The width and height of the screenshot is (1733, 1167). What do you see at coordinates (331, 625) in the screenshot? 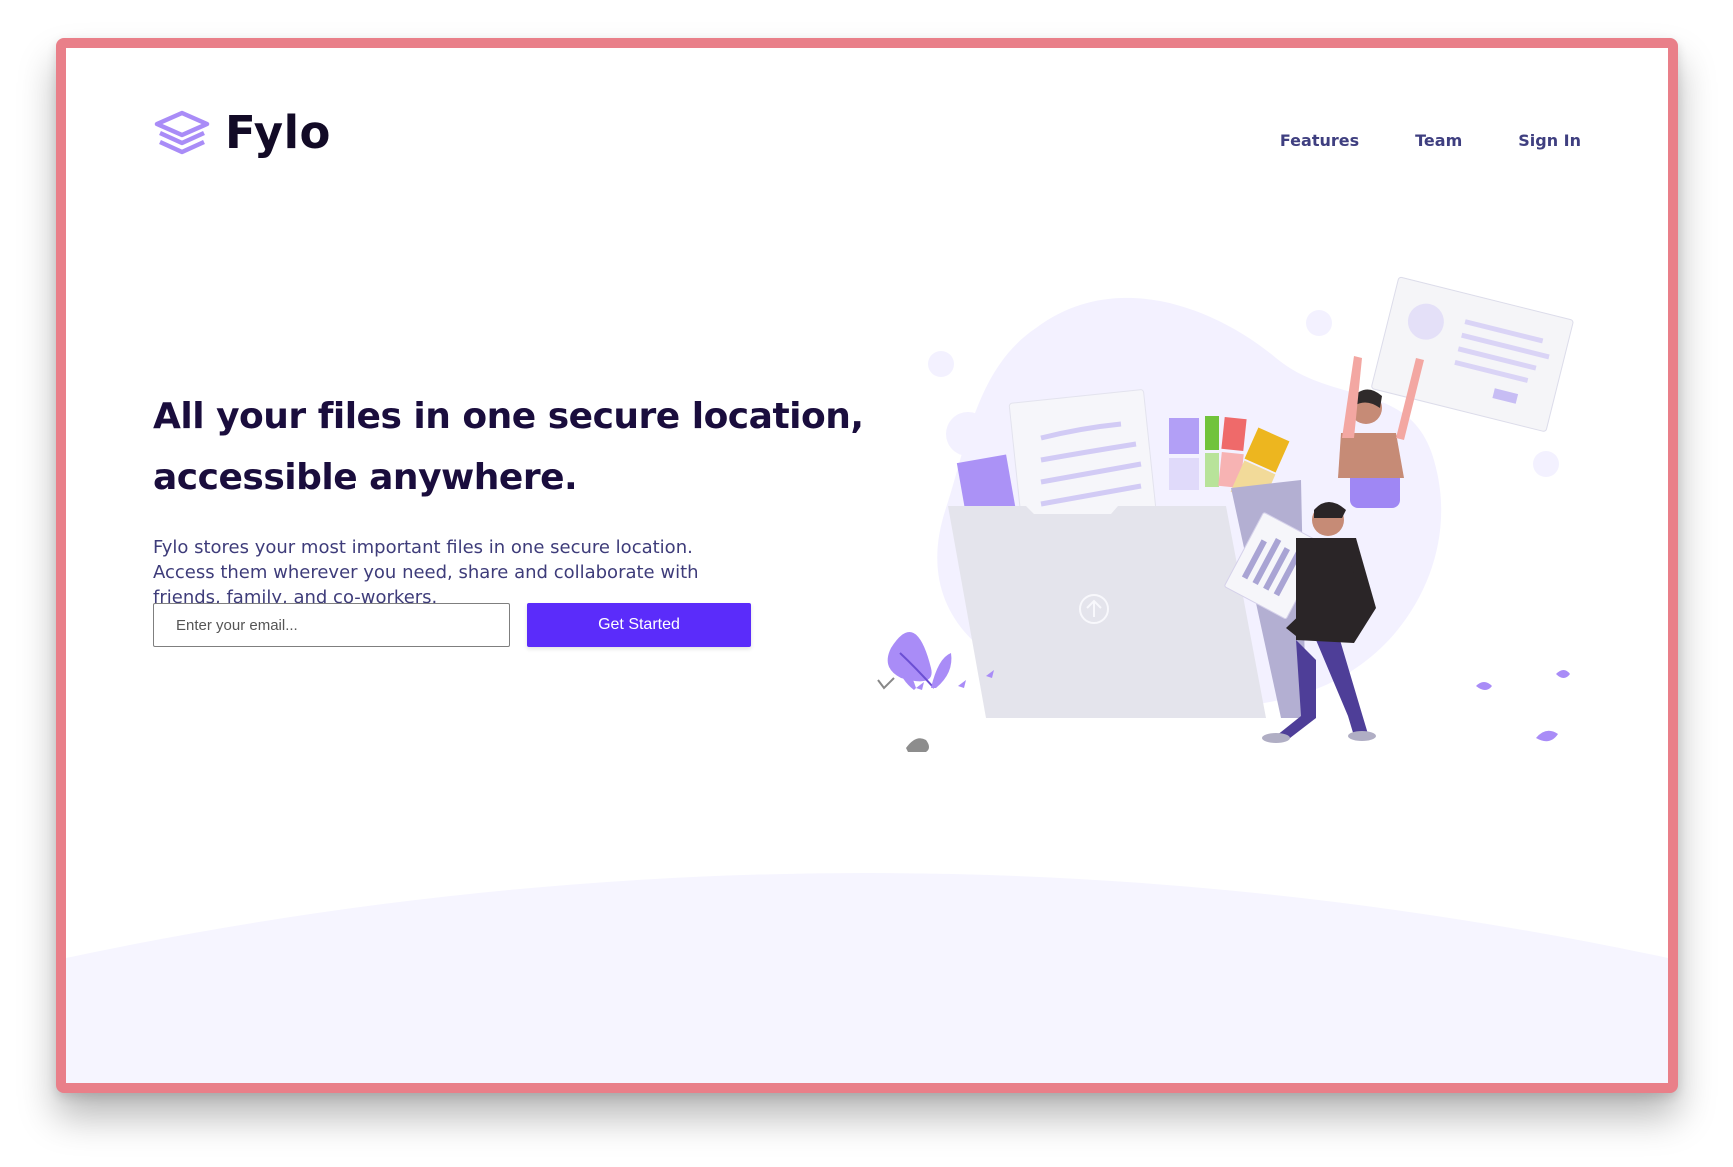
I see `email-input` at bounding box center [331, 625].